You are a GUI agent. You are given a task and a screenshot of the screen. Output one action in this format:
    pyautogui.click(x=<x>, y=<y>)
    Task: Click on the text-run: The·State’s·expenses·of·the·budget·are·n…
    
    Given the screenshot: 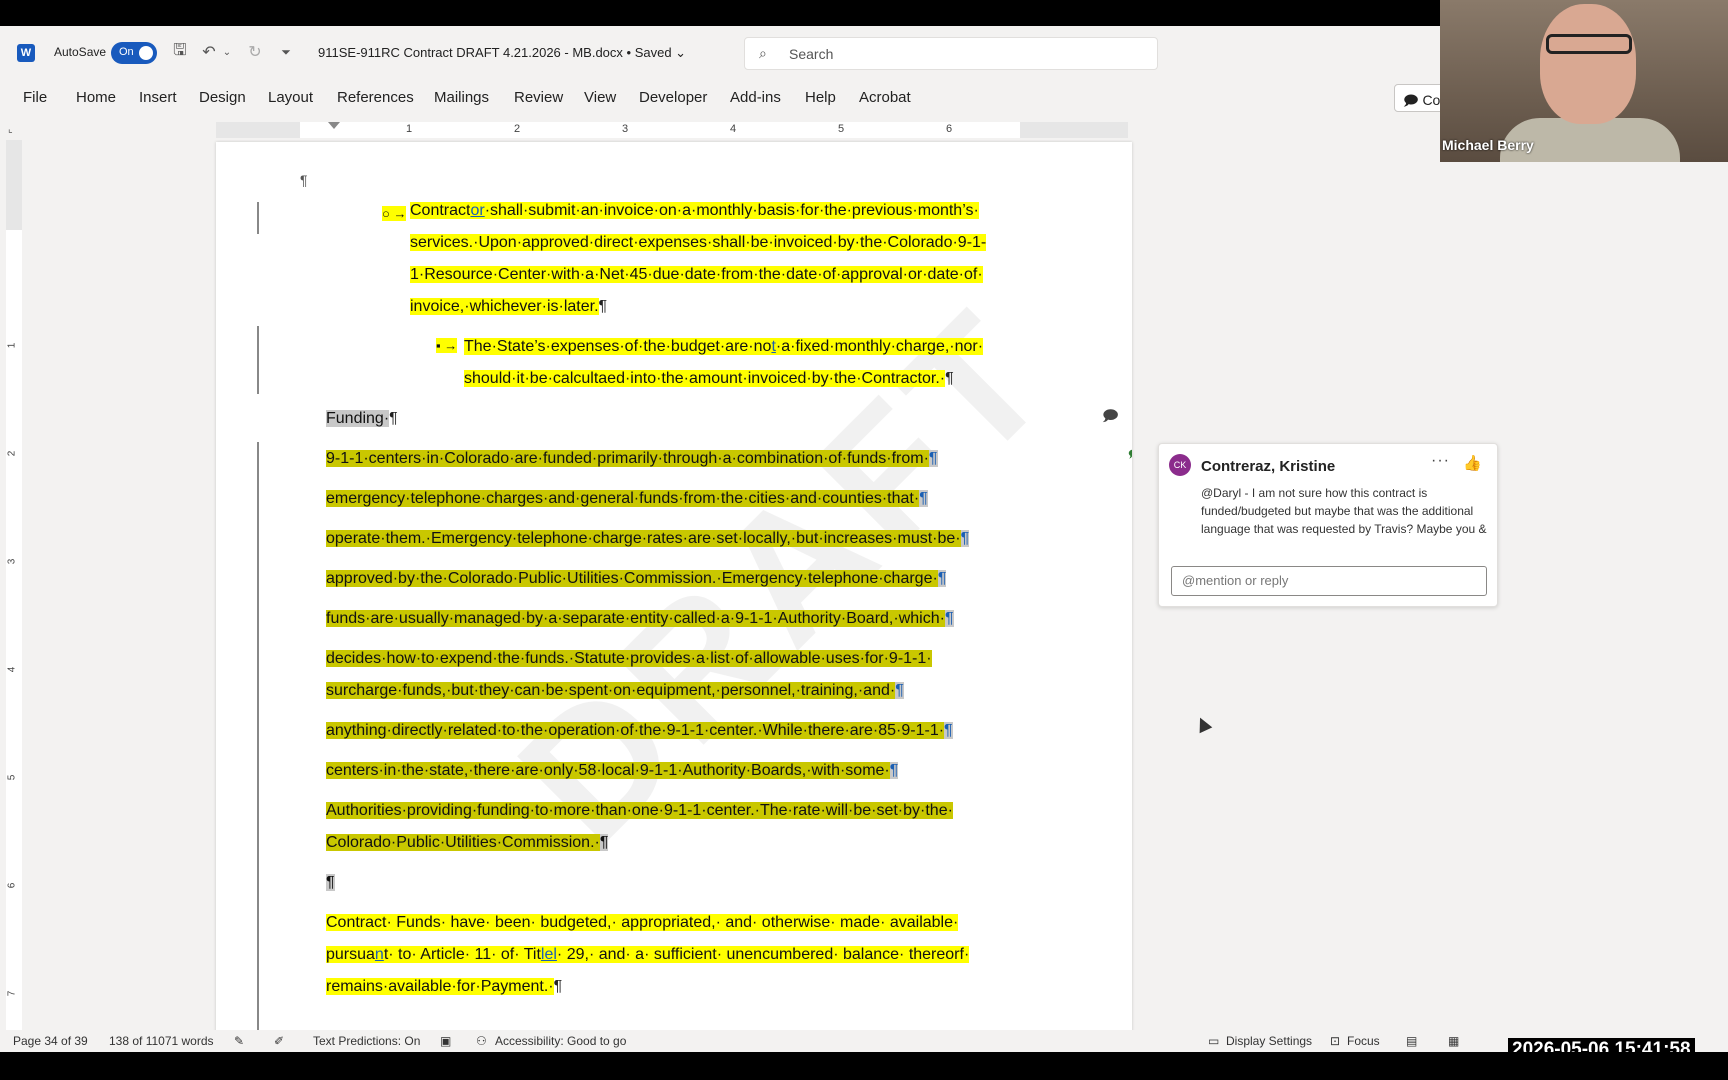 What is the action you would take?
    pyautogui.click(x=618, y=346)
    